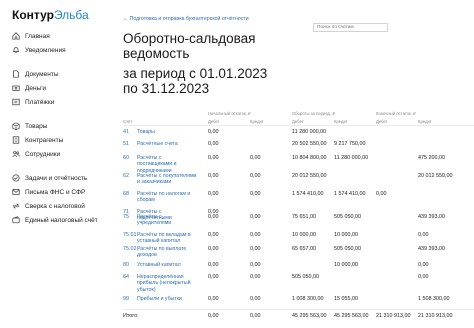  What do you see at coordinates (195, 73) in the screenshot?
I see `page-subtitle-line-1: за период с 01.01.2023` at bounding box center [195, 73].